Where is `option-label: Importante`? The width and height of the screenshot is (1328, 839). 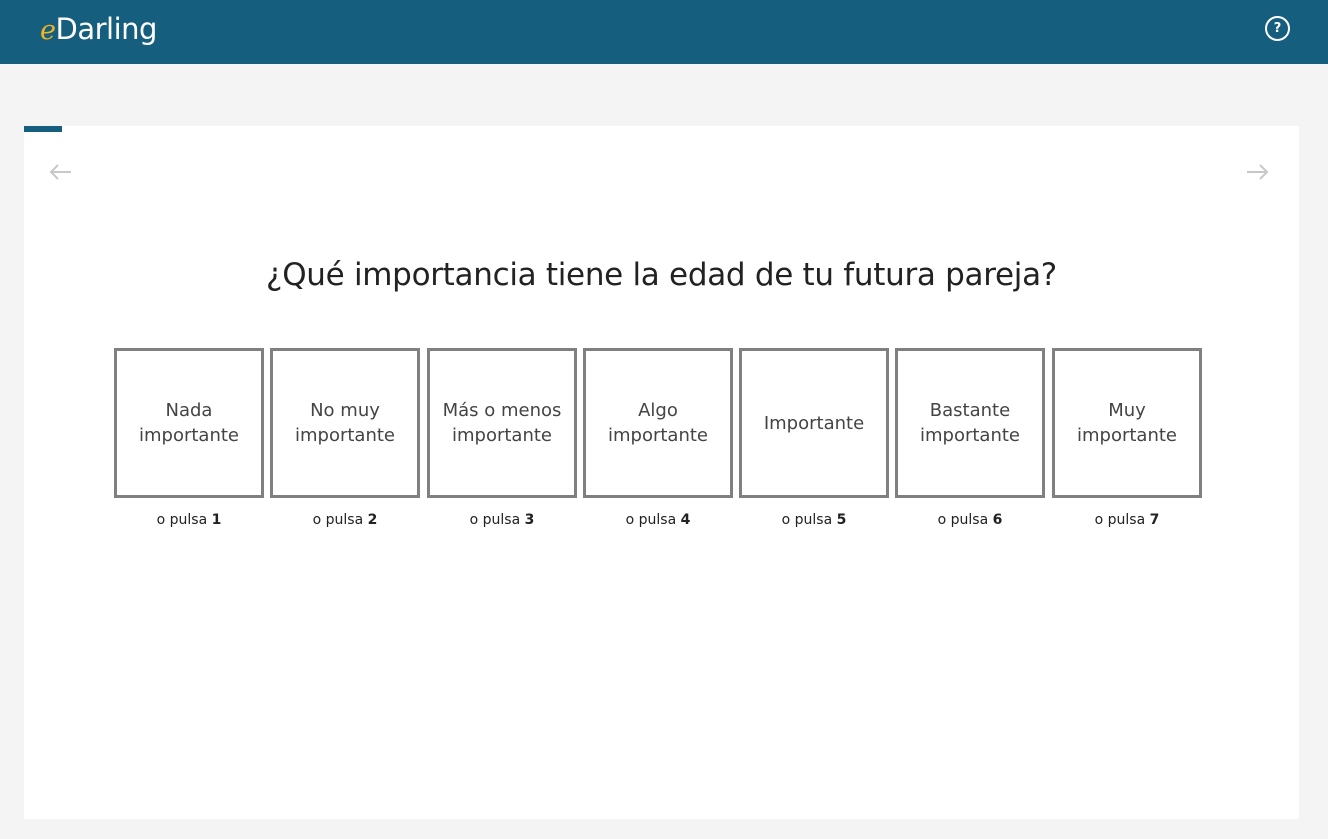 option-label: Importante is located at coordinates (814, 423).